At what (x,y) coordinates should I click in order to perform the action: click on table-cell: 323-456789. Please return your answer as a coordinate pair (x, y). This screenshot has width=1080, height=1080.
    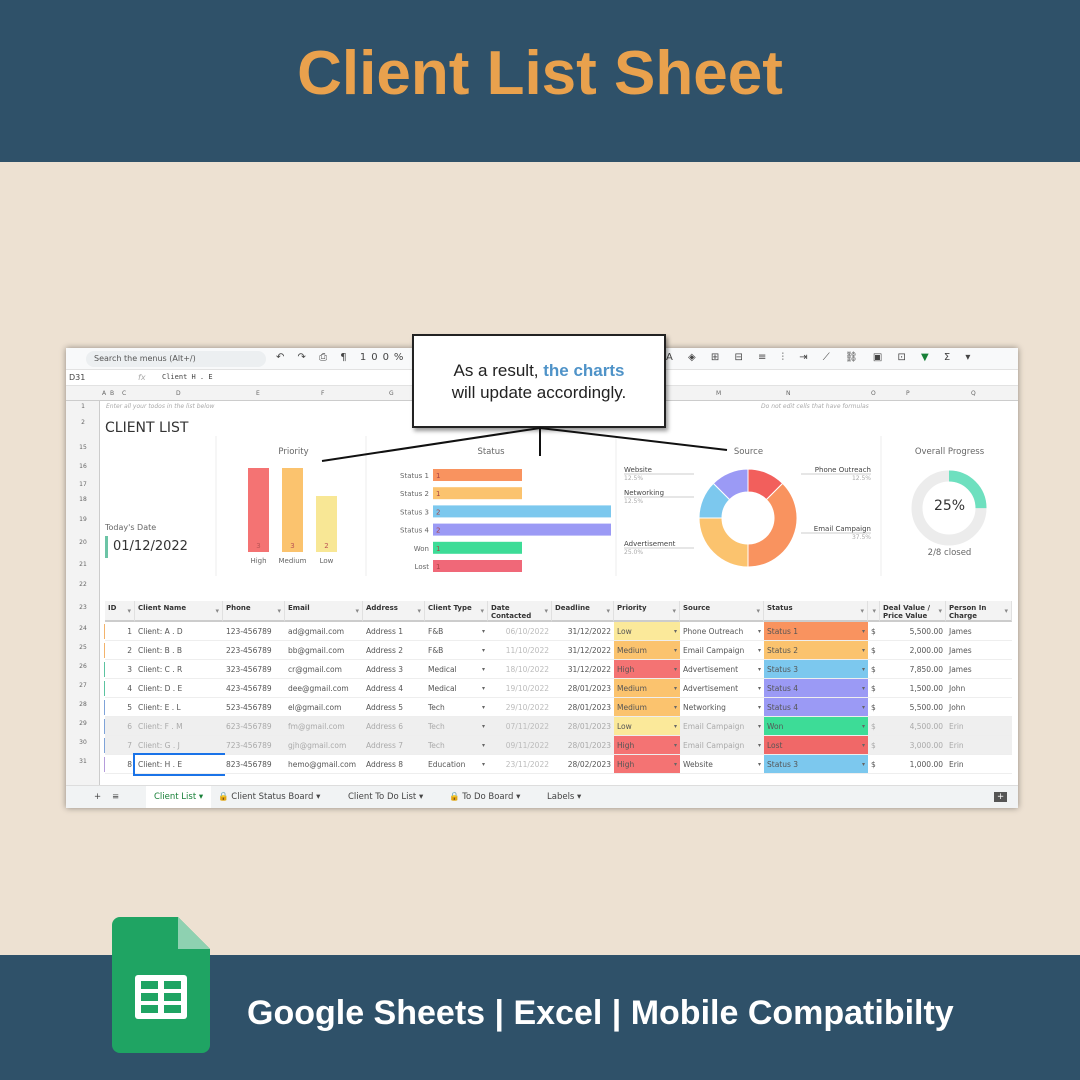
    Looking at the image, I should click on (254, 669).